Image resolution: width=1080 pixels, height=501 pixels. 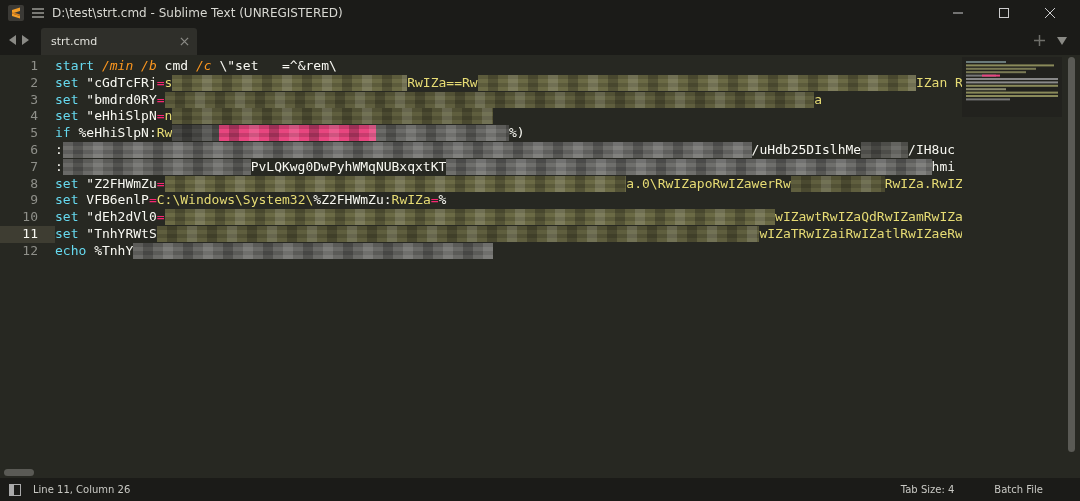 What do you see at coordinates (119, 41) in the screenshot?
I see `file-tab: strt.cmd` at bounding box center [119, 41].